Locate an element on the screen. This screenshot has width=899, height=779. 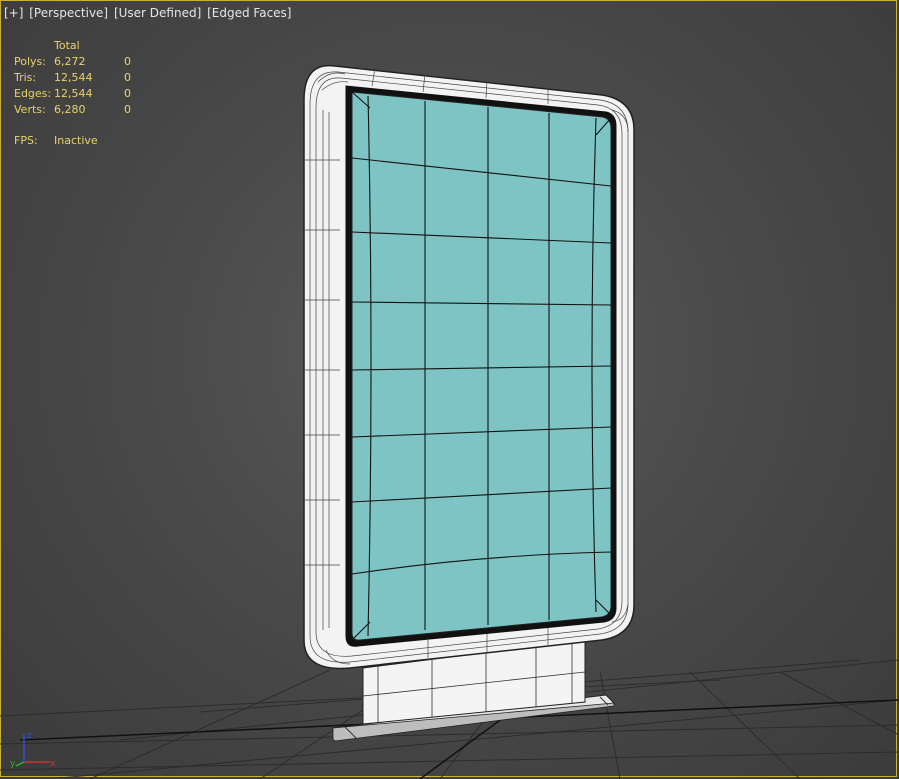
axis-x-label: x is located at coordinates (53, 763).